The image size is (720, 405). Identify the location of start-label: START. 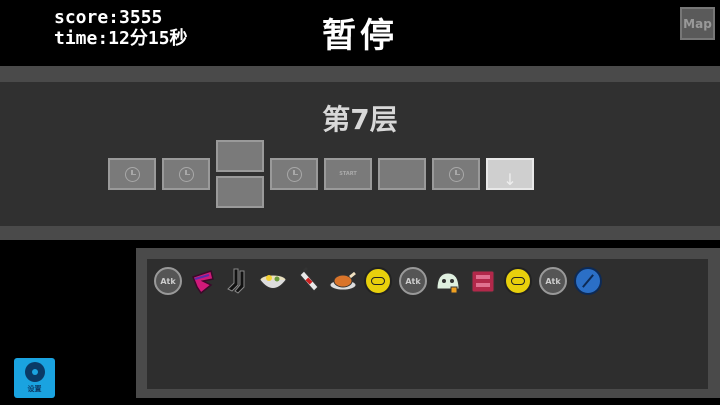
(348, 174).